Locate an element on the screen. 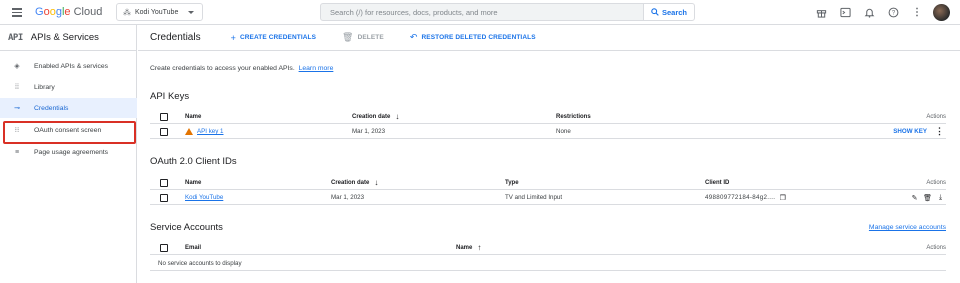 This screenshot has width=960, height=283. sidebar-item-page-usage: ≡ Page usage agreements is located at coordinates (68, 152).